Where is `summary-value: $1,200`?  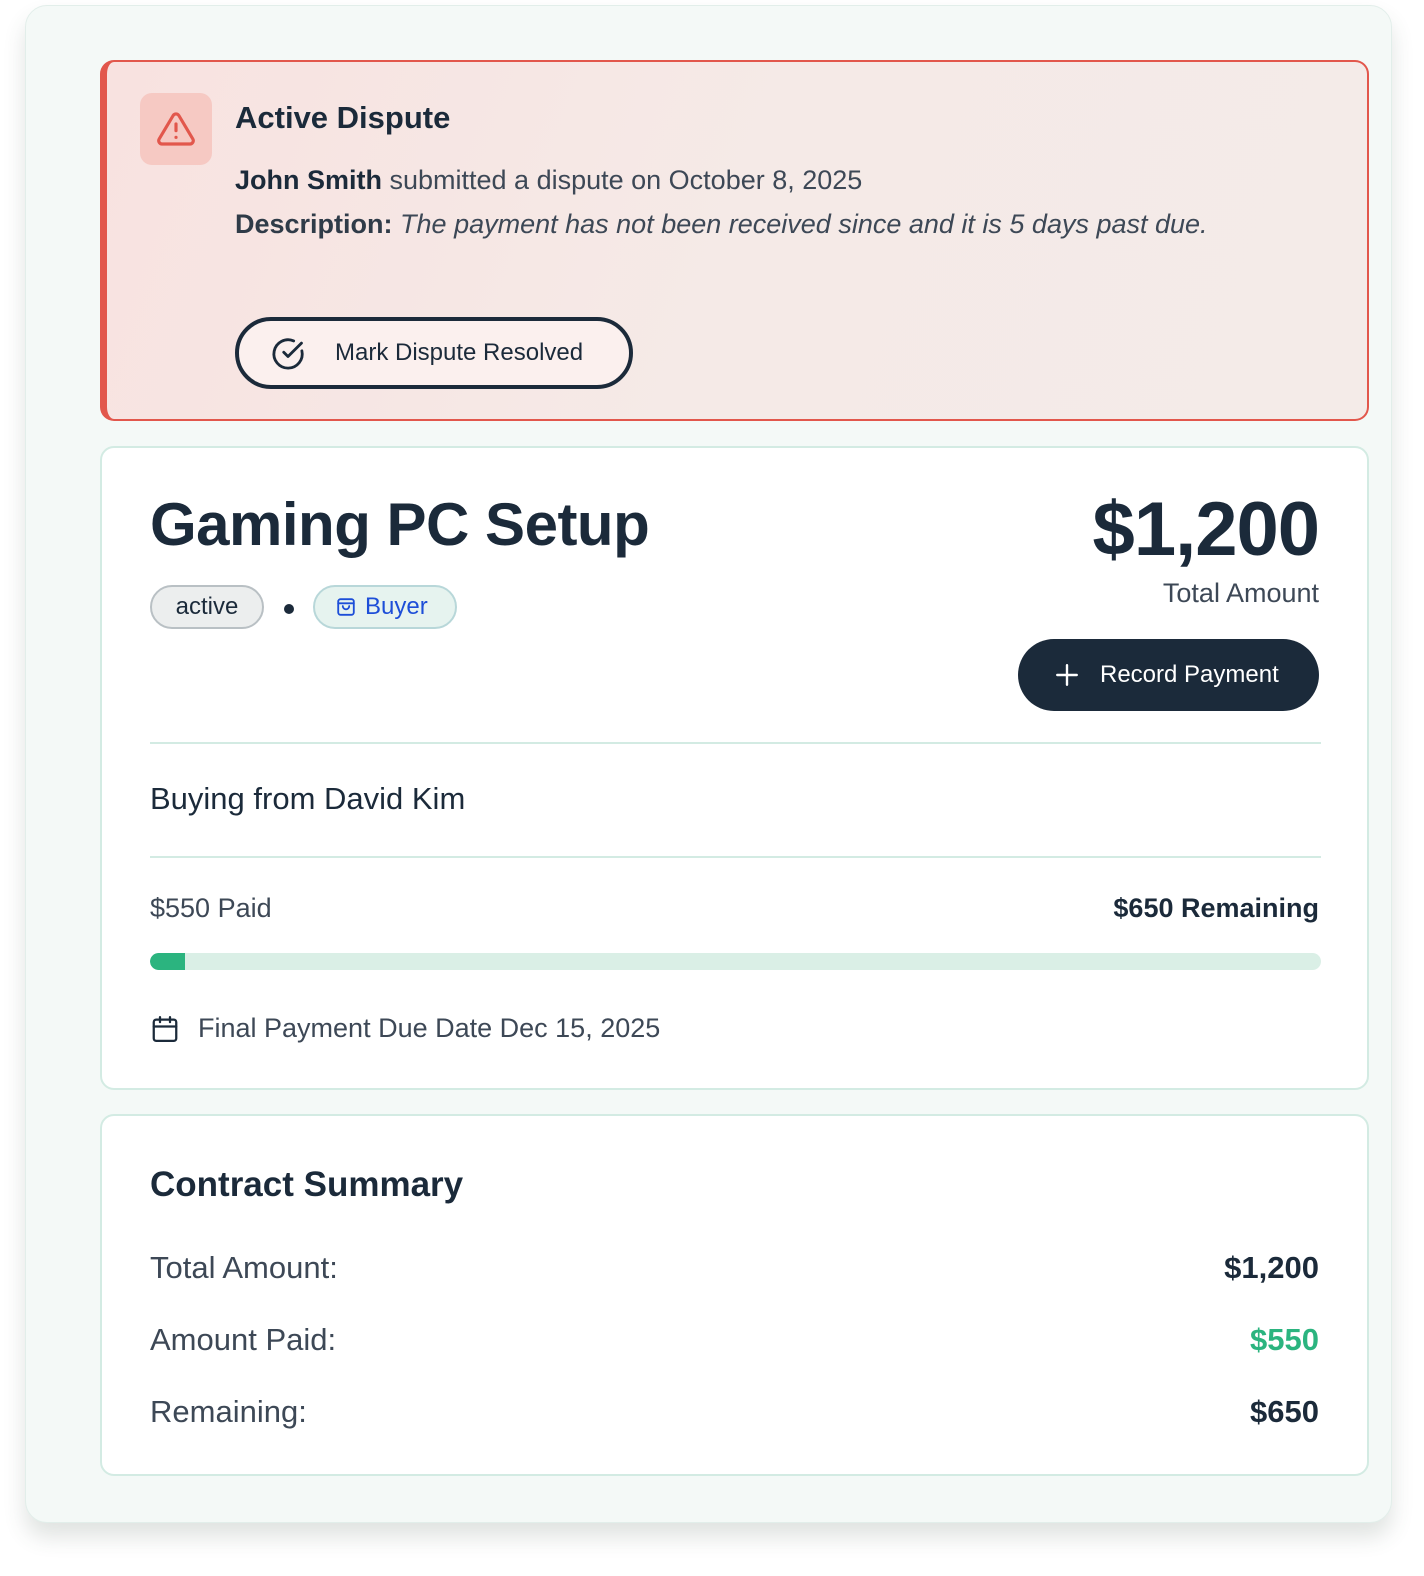
summary-value: $1,200 is located at coordinates (1271, 1267).